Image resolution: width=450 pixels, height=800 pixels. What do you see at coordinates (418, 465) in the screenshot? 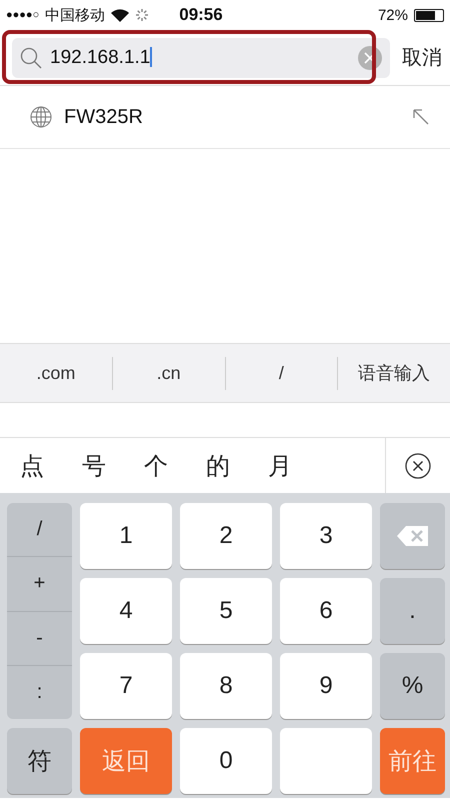
I see `close-icon` at bounding box center [418, 465].